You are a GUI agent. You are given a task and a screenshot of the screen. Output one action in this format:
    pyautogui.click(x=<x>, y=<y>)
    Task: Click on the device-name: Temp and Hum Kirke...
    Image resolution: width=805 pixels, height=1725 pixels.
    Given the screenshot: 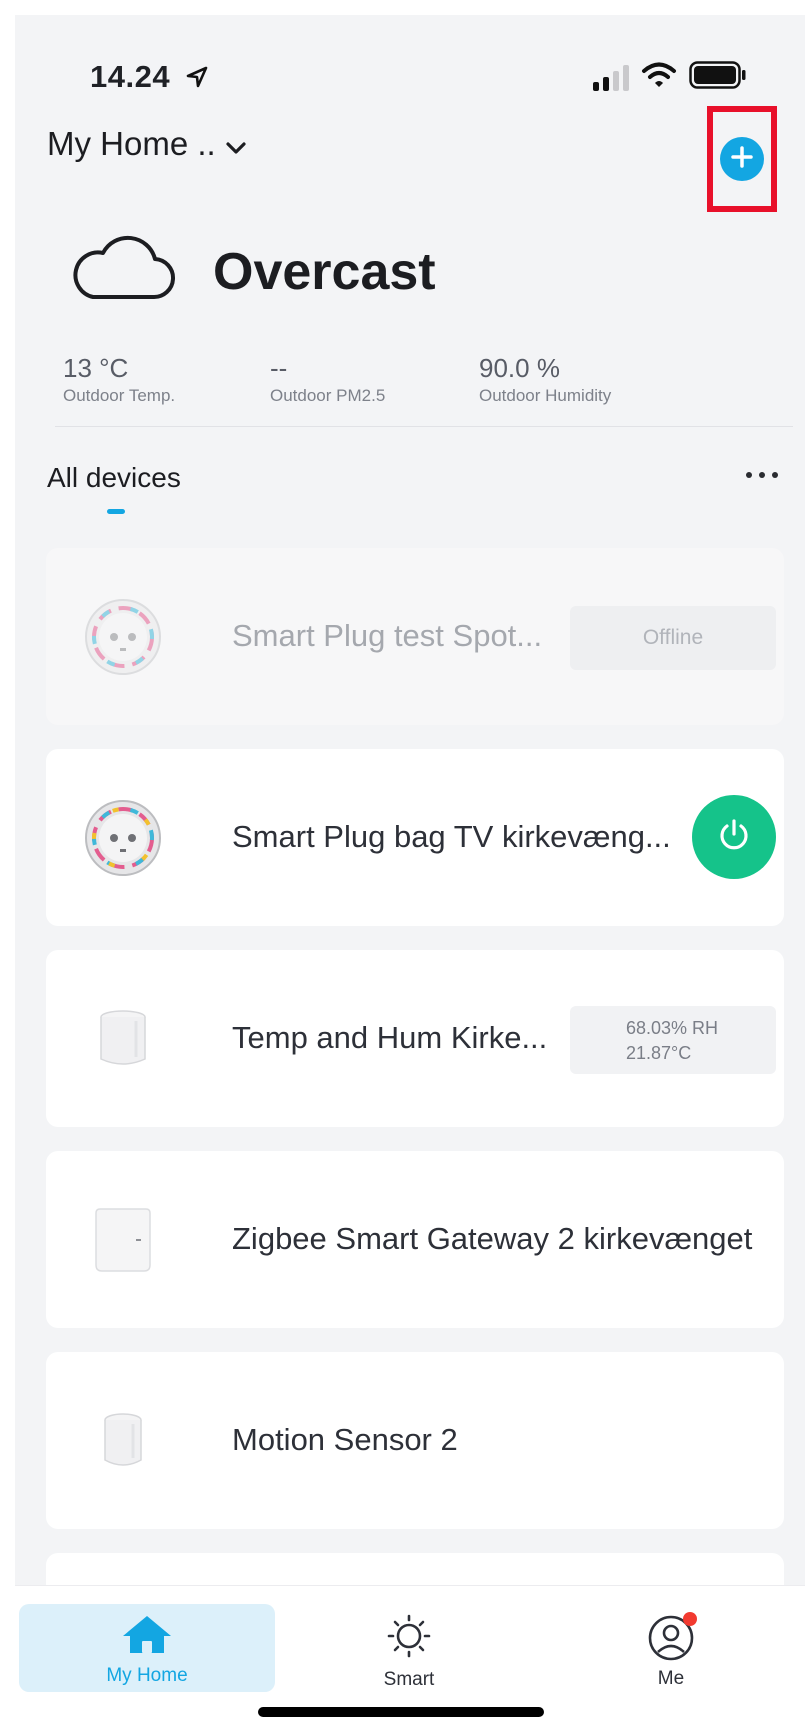 What is the action you would take?
    pyautogui.click(x=390, y=1037)
    